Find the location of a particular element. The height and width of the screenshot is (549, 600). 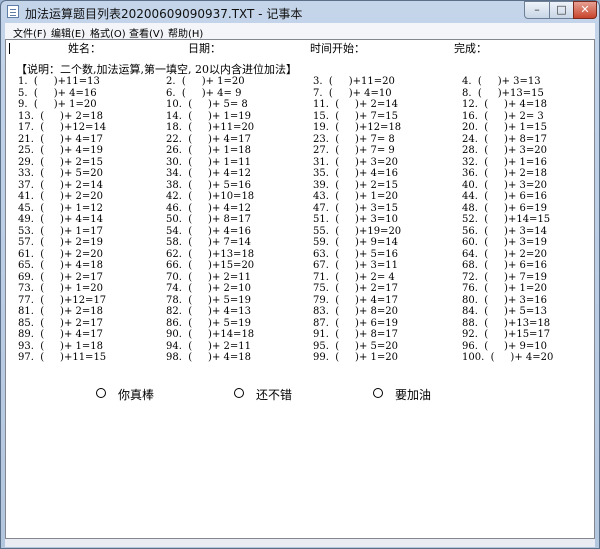

problem-item: 44. ( )+ 6=16 is located at coordinates (504, 196).